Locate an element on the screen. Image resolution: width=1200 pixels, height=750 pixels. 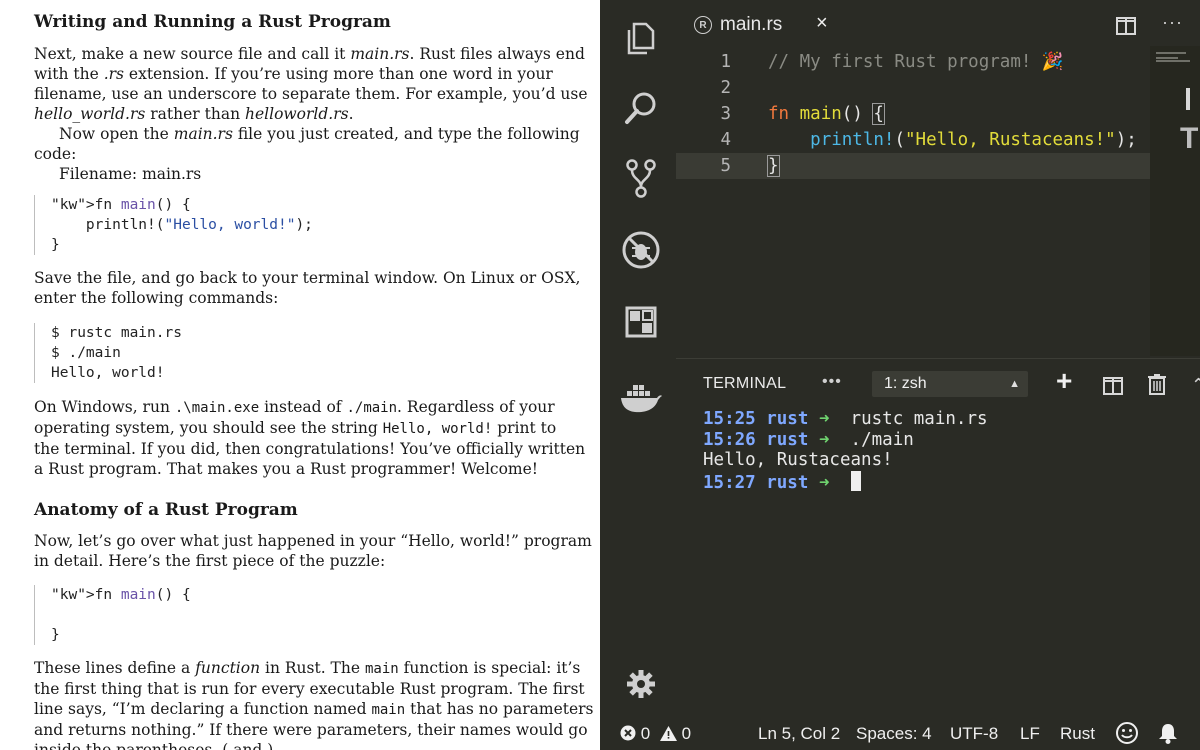
extensions-icon is located at coordinates (641, 322).